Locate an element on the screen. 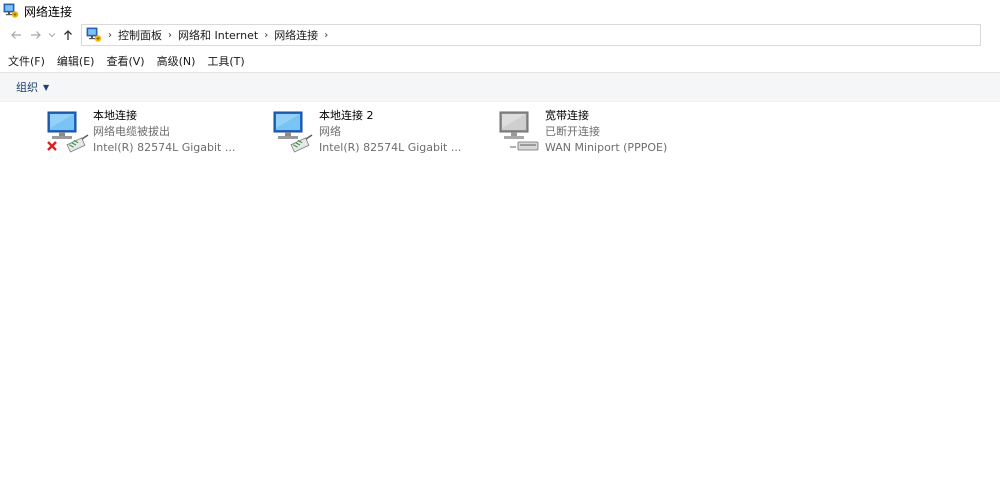  connection-name: 本地连接 is located at coordinates (115, 115).